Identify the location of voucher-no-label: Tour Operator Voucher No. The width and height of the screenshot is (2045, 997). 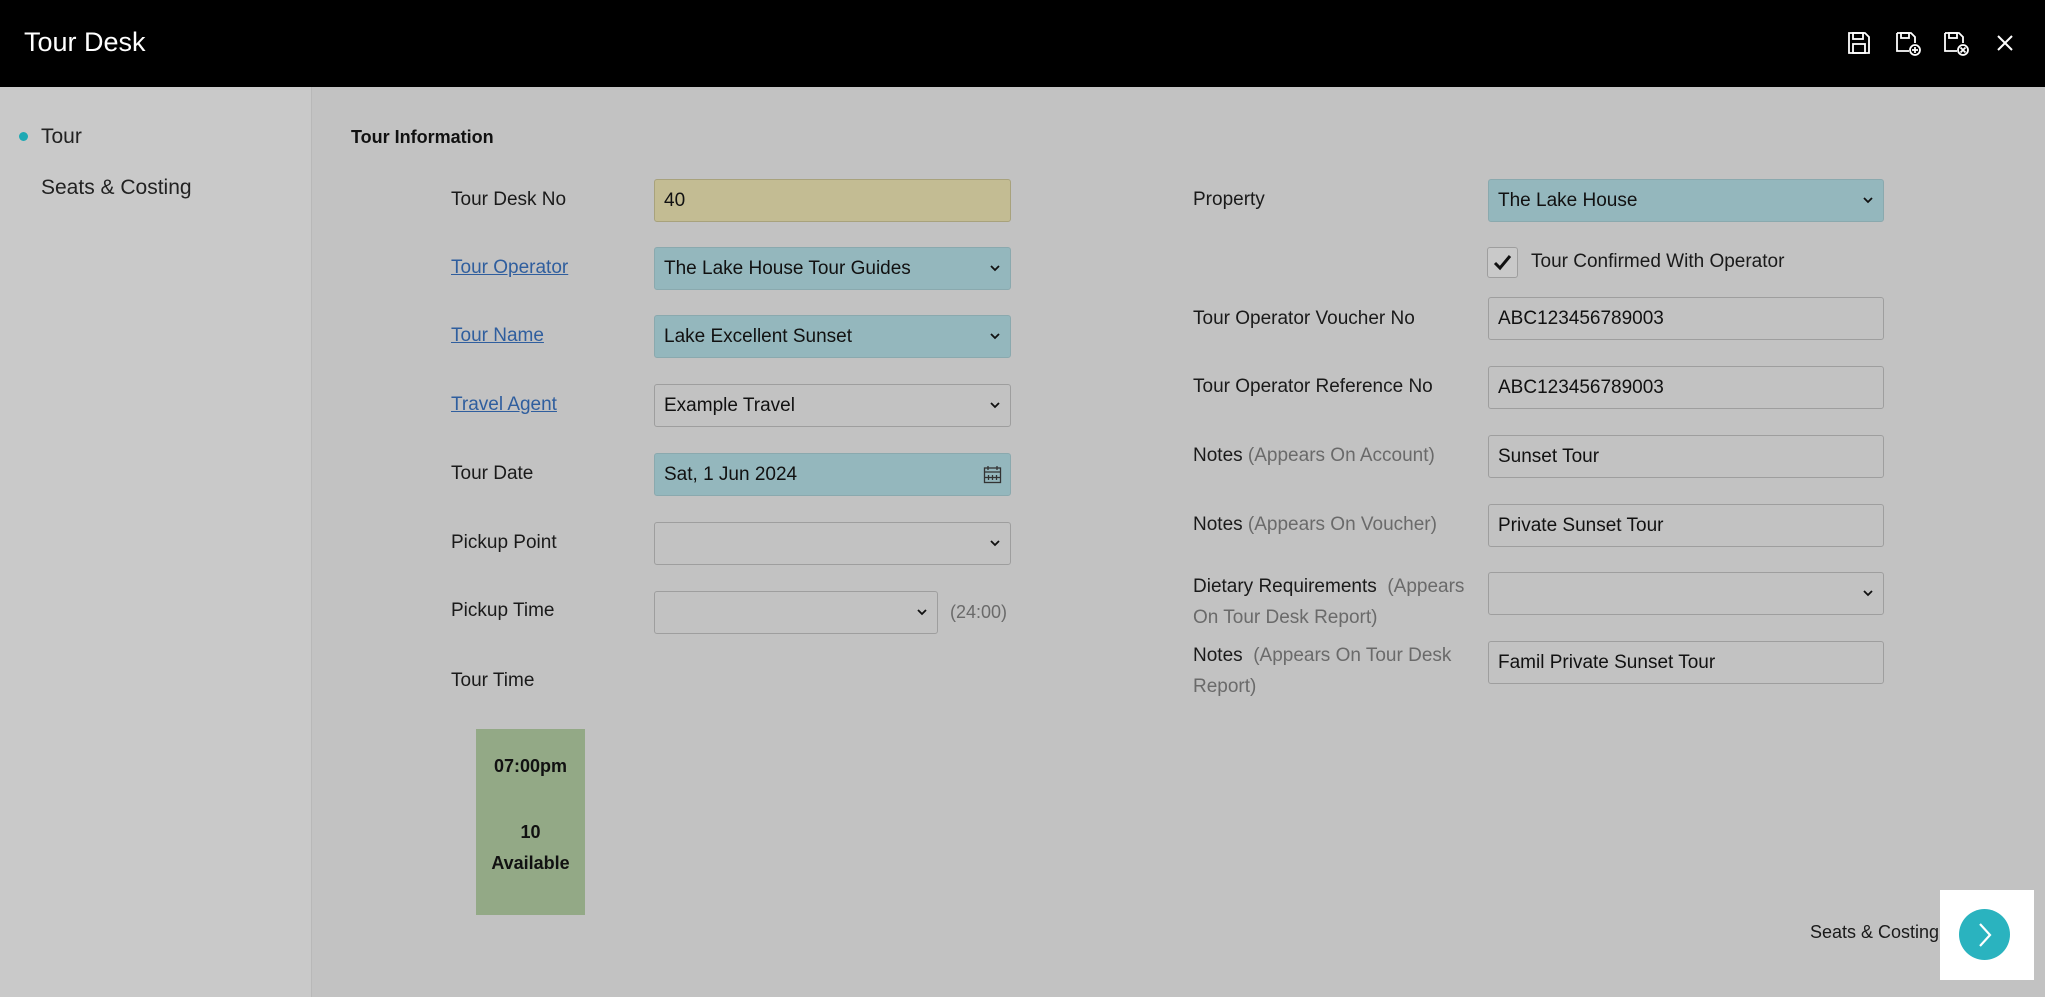
(1304, 318).